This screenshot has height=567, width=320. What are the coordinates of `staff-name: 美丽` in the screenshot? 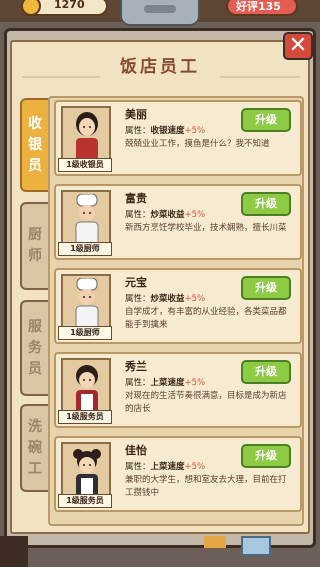 It's located at (136, 114).